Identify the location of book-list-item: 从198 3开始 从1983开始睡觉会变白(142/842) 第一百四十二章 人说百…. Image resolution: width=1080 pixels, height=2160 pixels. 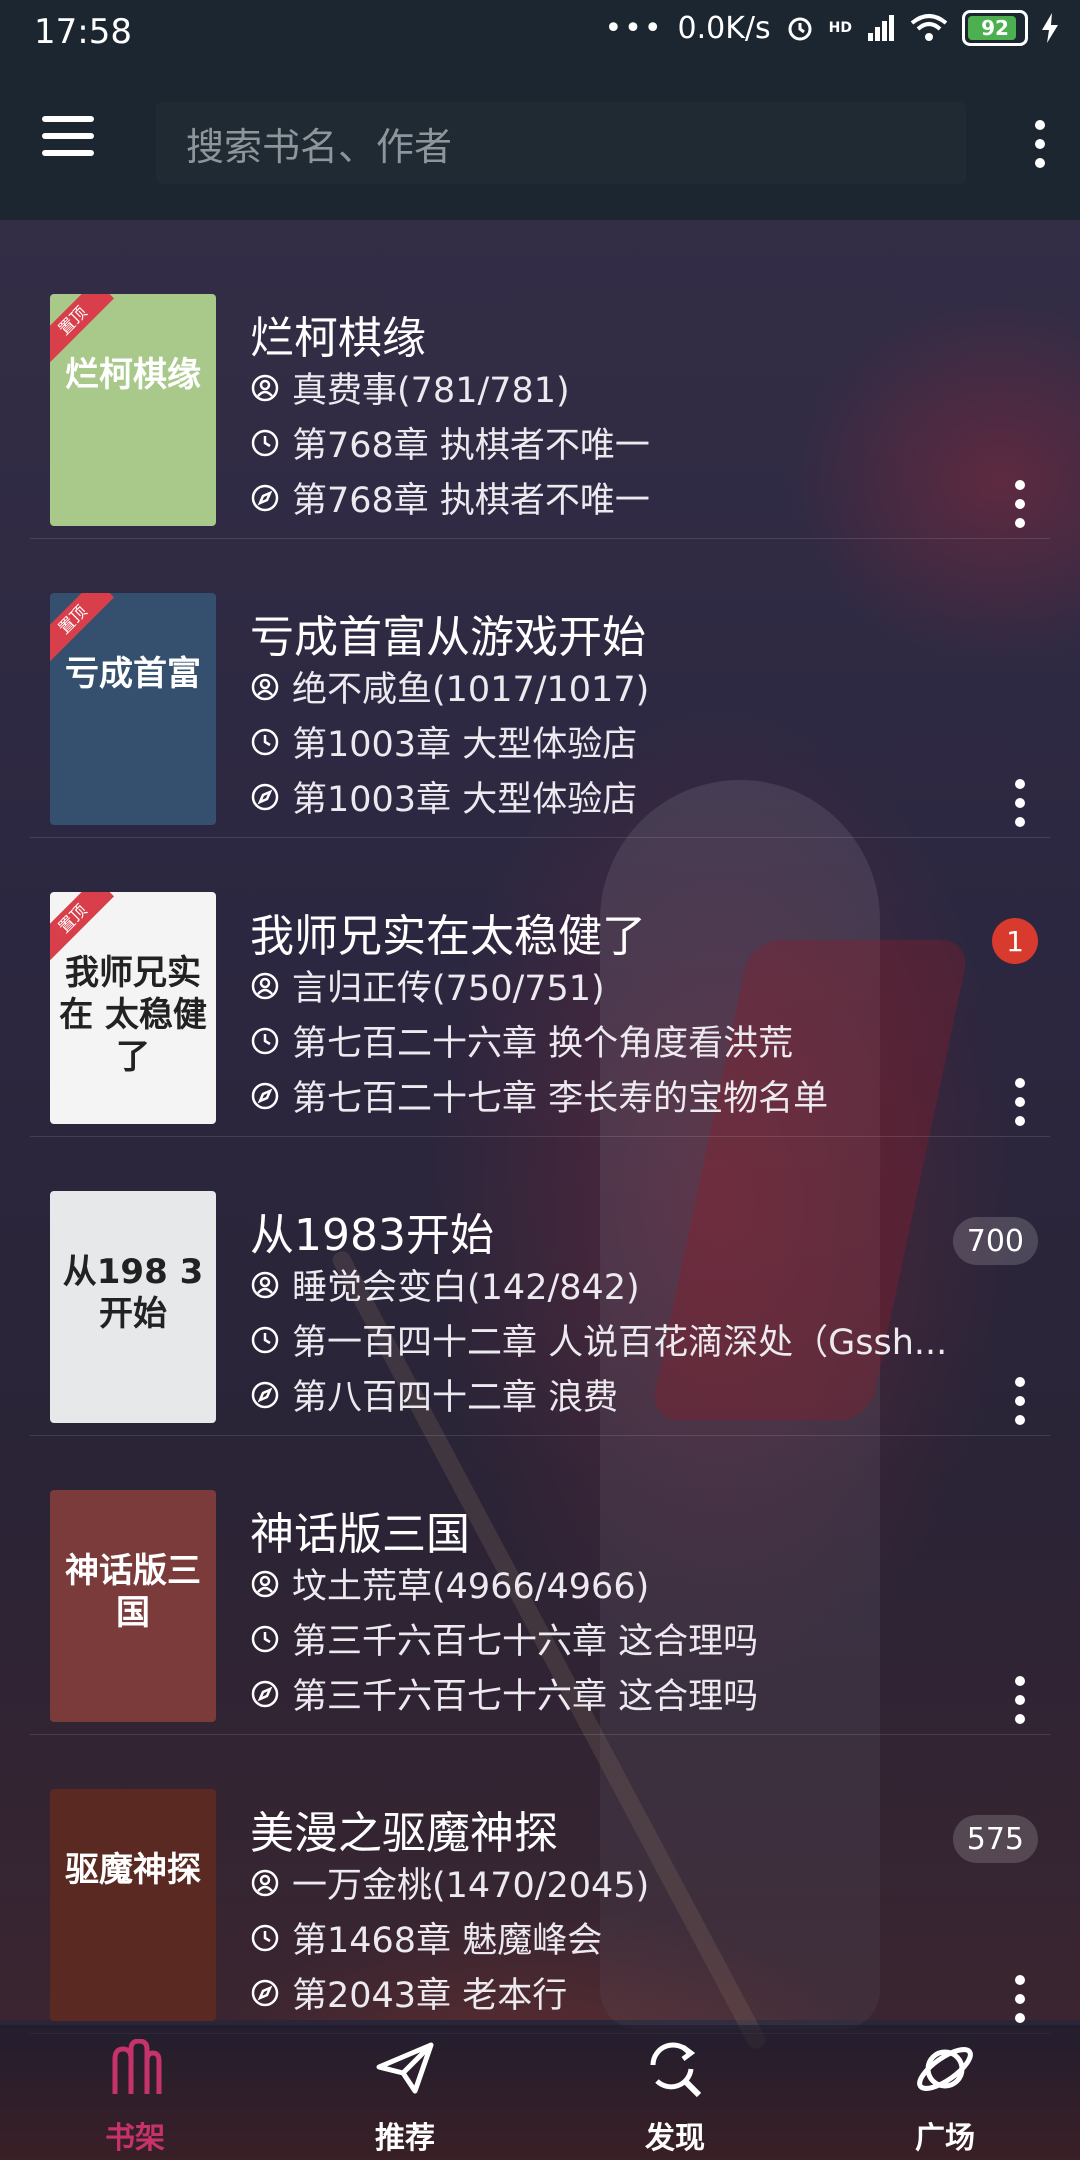
(540, 1286).